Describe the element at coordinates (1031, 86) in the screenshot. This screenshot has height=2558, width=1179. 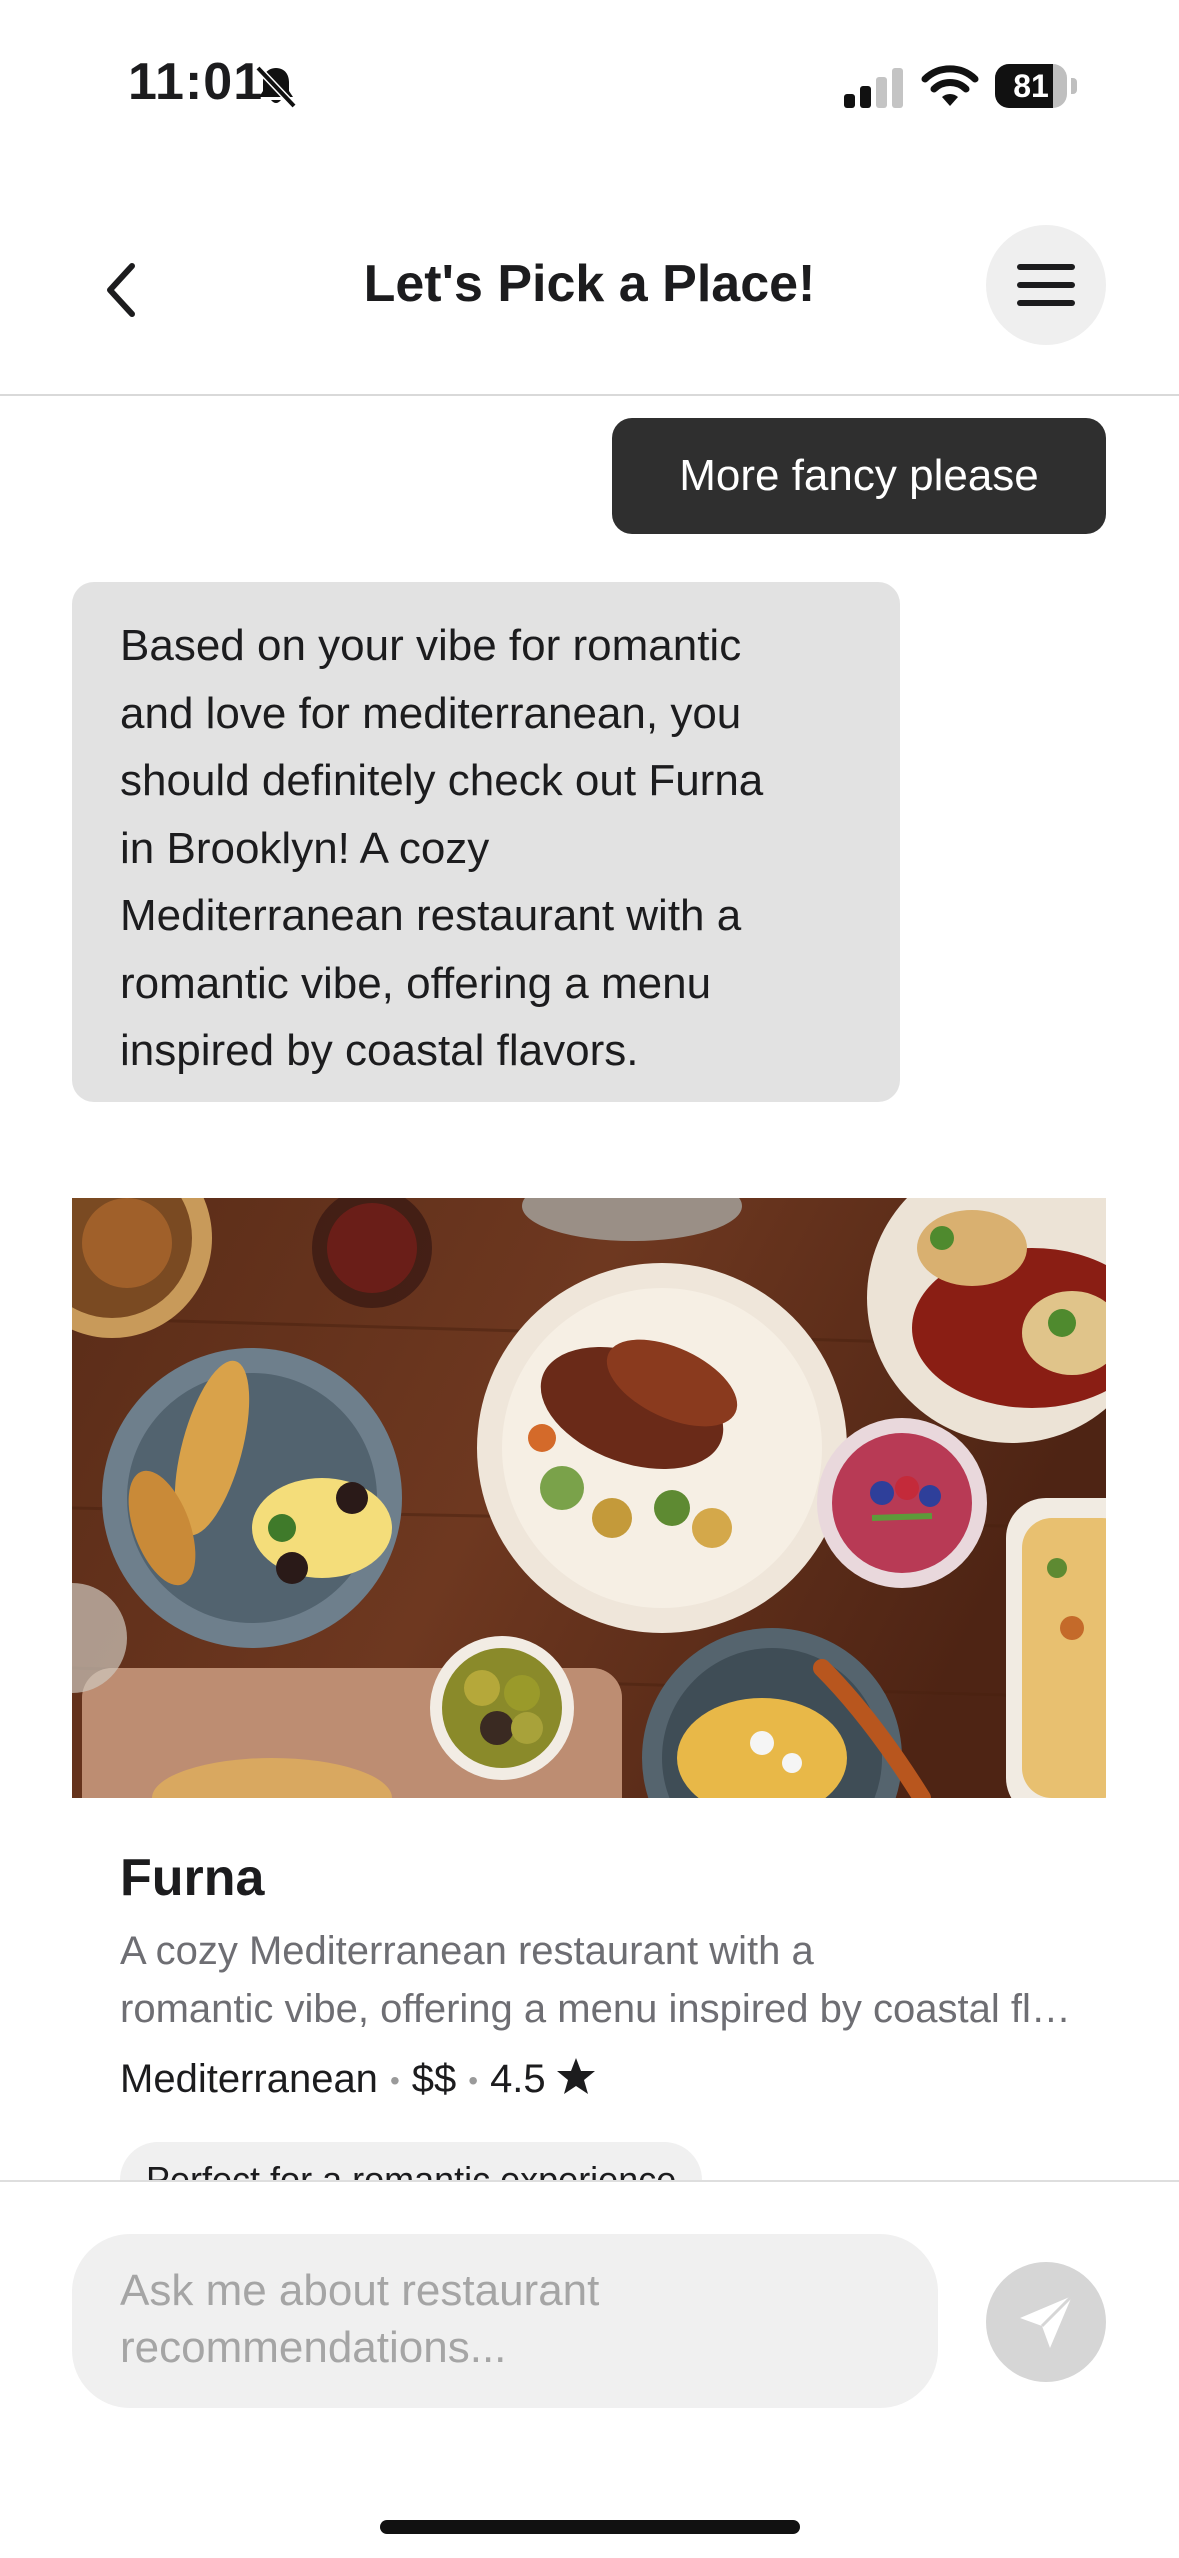
I see `battery-level: 81` at that location.